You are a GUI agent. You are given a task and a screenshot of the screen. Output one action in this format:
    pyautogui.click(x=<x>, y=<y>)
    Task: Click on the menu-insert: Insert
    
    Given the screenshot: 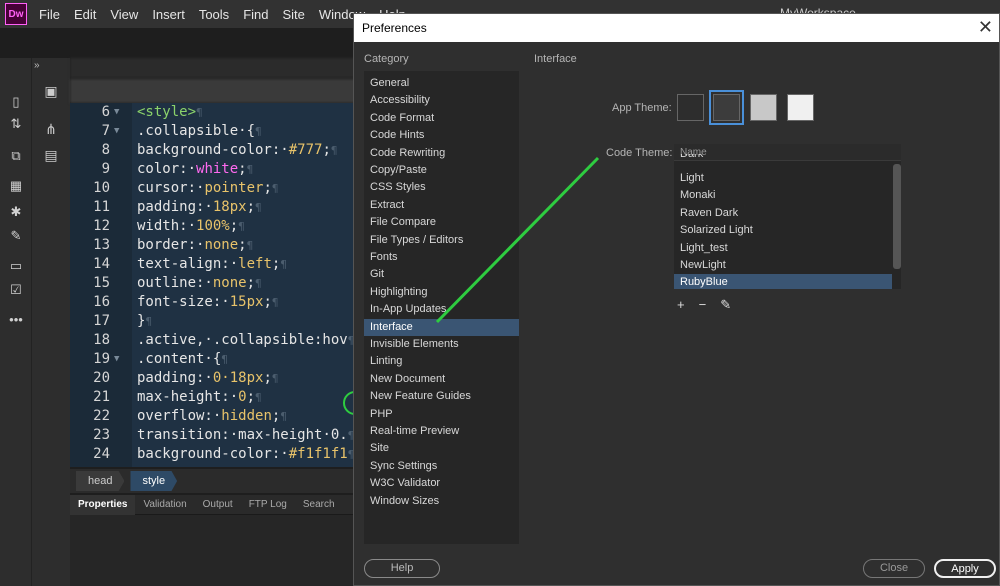 What is the action you would take?
    pyautogui.click(x=168, y=14)
    